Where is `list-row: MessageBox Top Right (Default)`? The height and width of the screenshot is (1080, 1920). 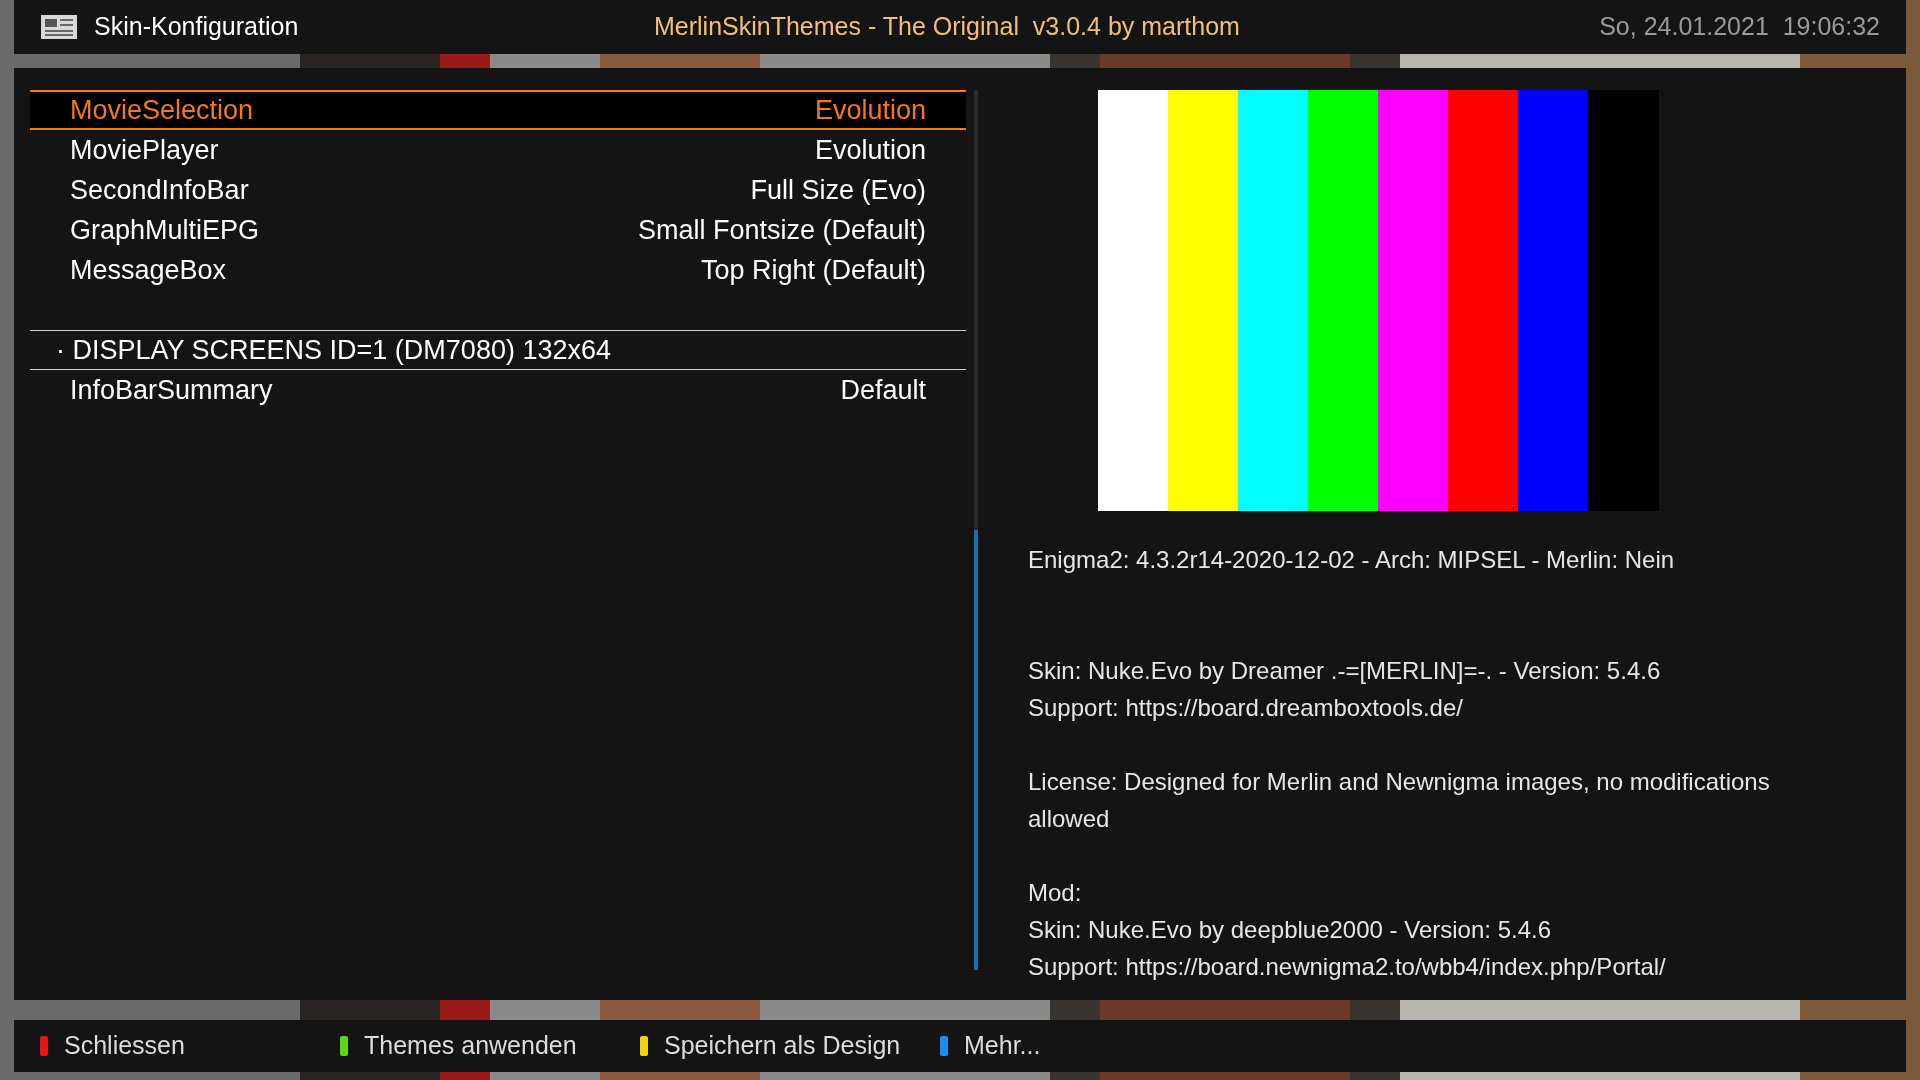
list-row: MessageBox Top Right (Default) is located at coordinates (498, 270).